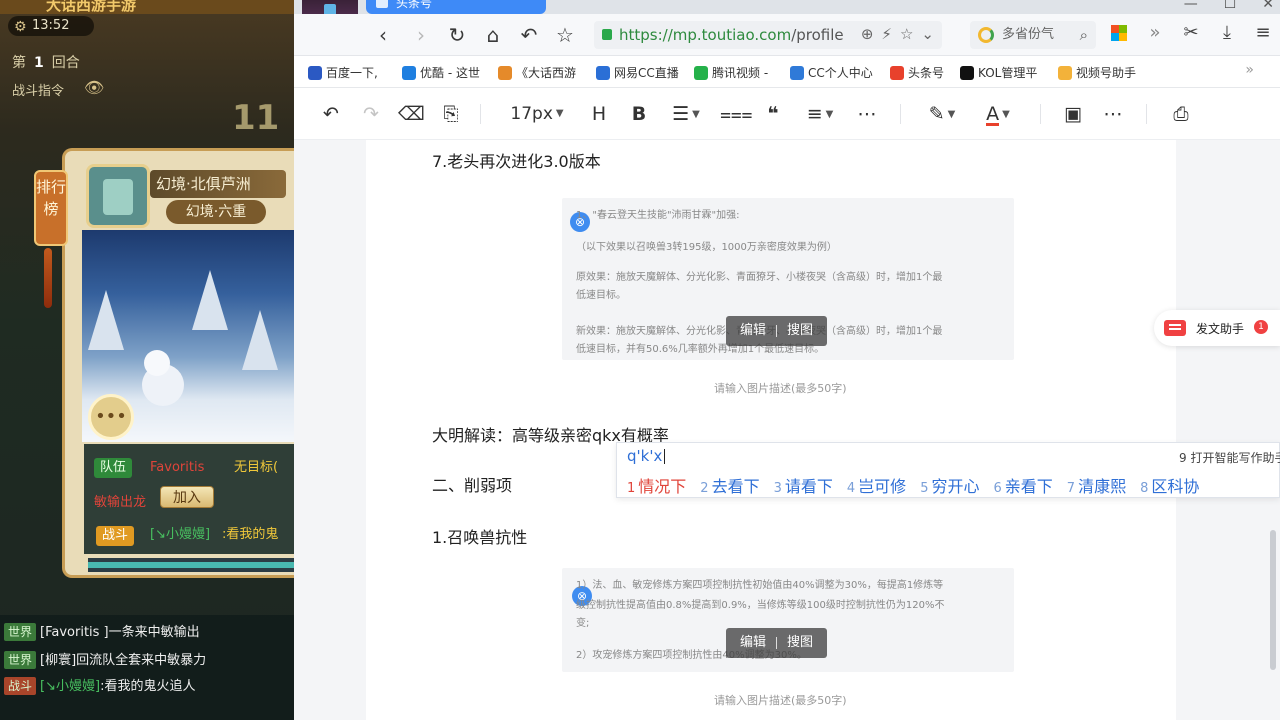  What do you see at coordinates (118, 196) in the screenshot?
I see `scroll-icon` at bounding box center [118, 196].